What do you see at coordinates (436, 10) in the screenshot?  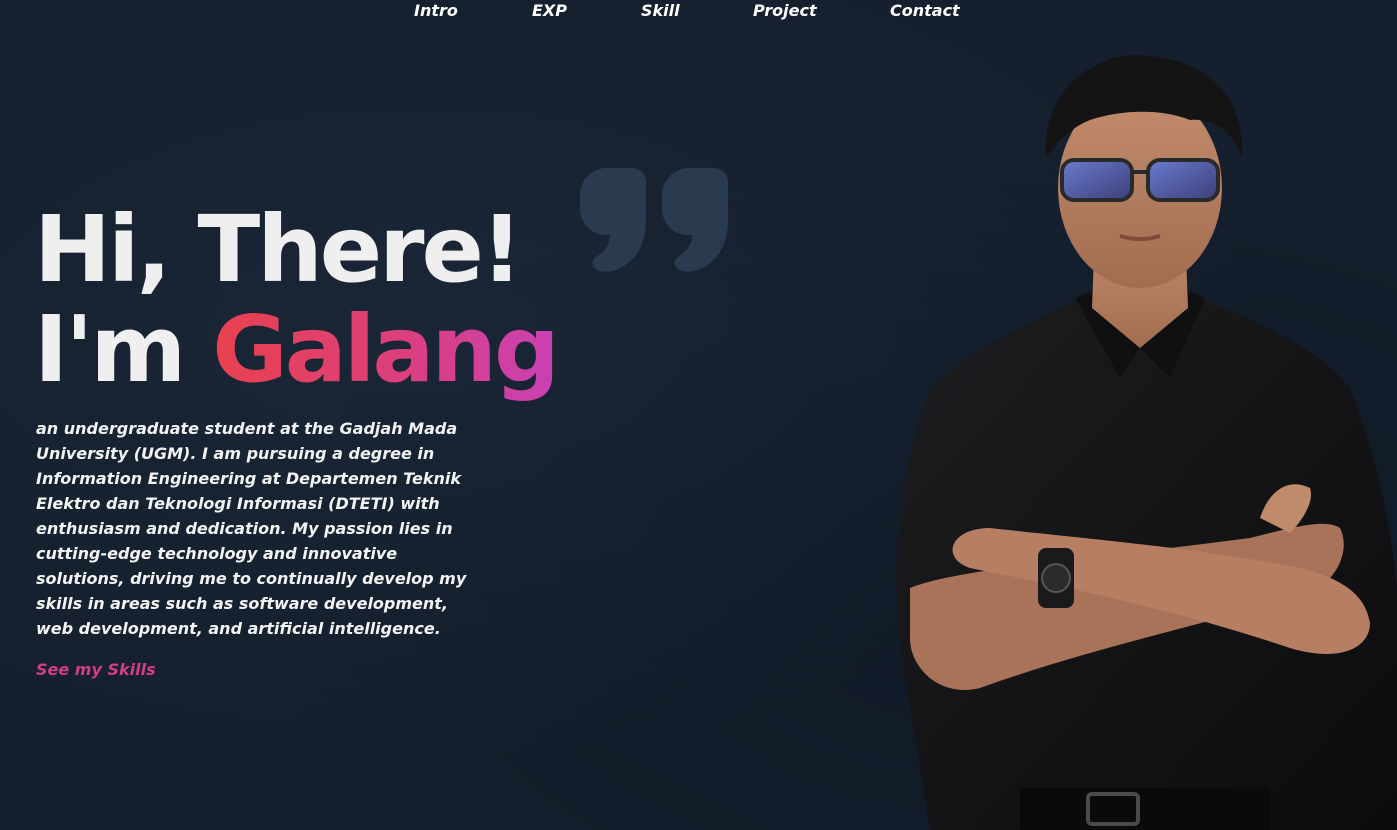 I see `nav-item-intro: Intro` at bounding box center [436, 10].